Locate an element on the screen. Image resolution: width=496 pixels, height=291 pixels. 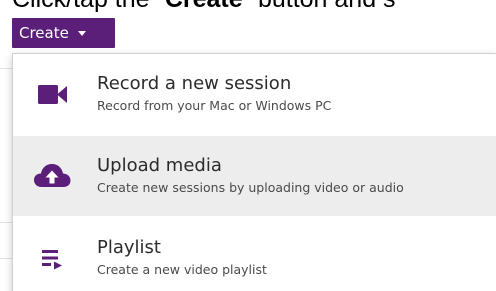
menu-item-subtitle: Record from your Mac or Windows PC is located at coordinates (214, 105).